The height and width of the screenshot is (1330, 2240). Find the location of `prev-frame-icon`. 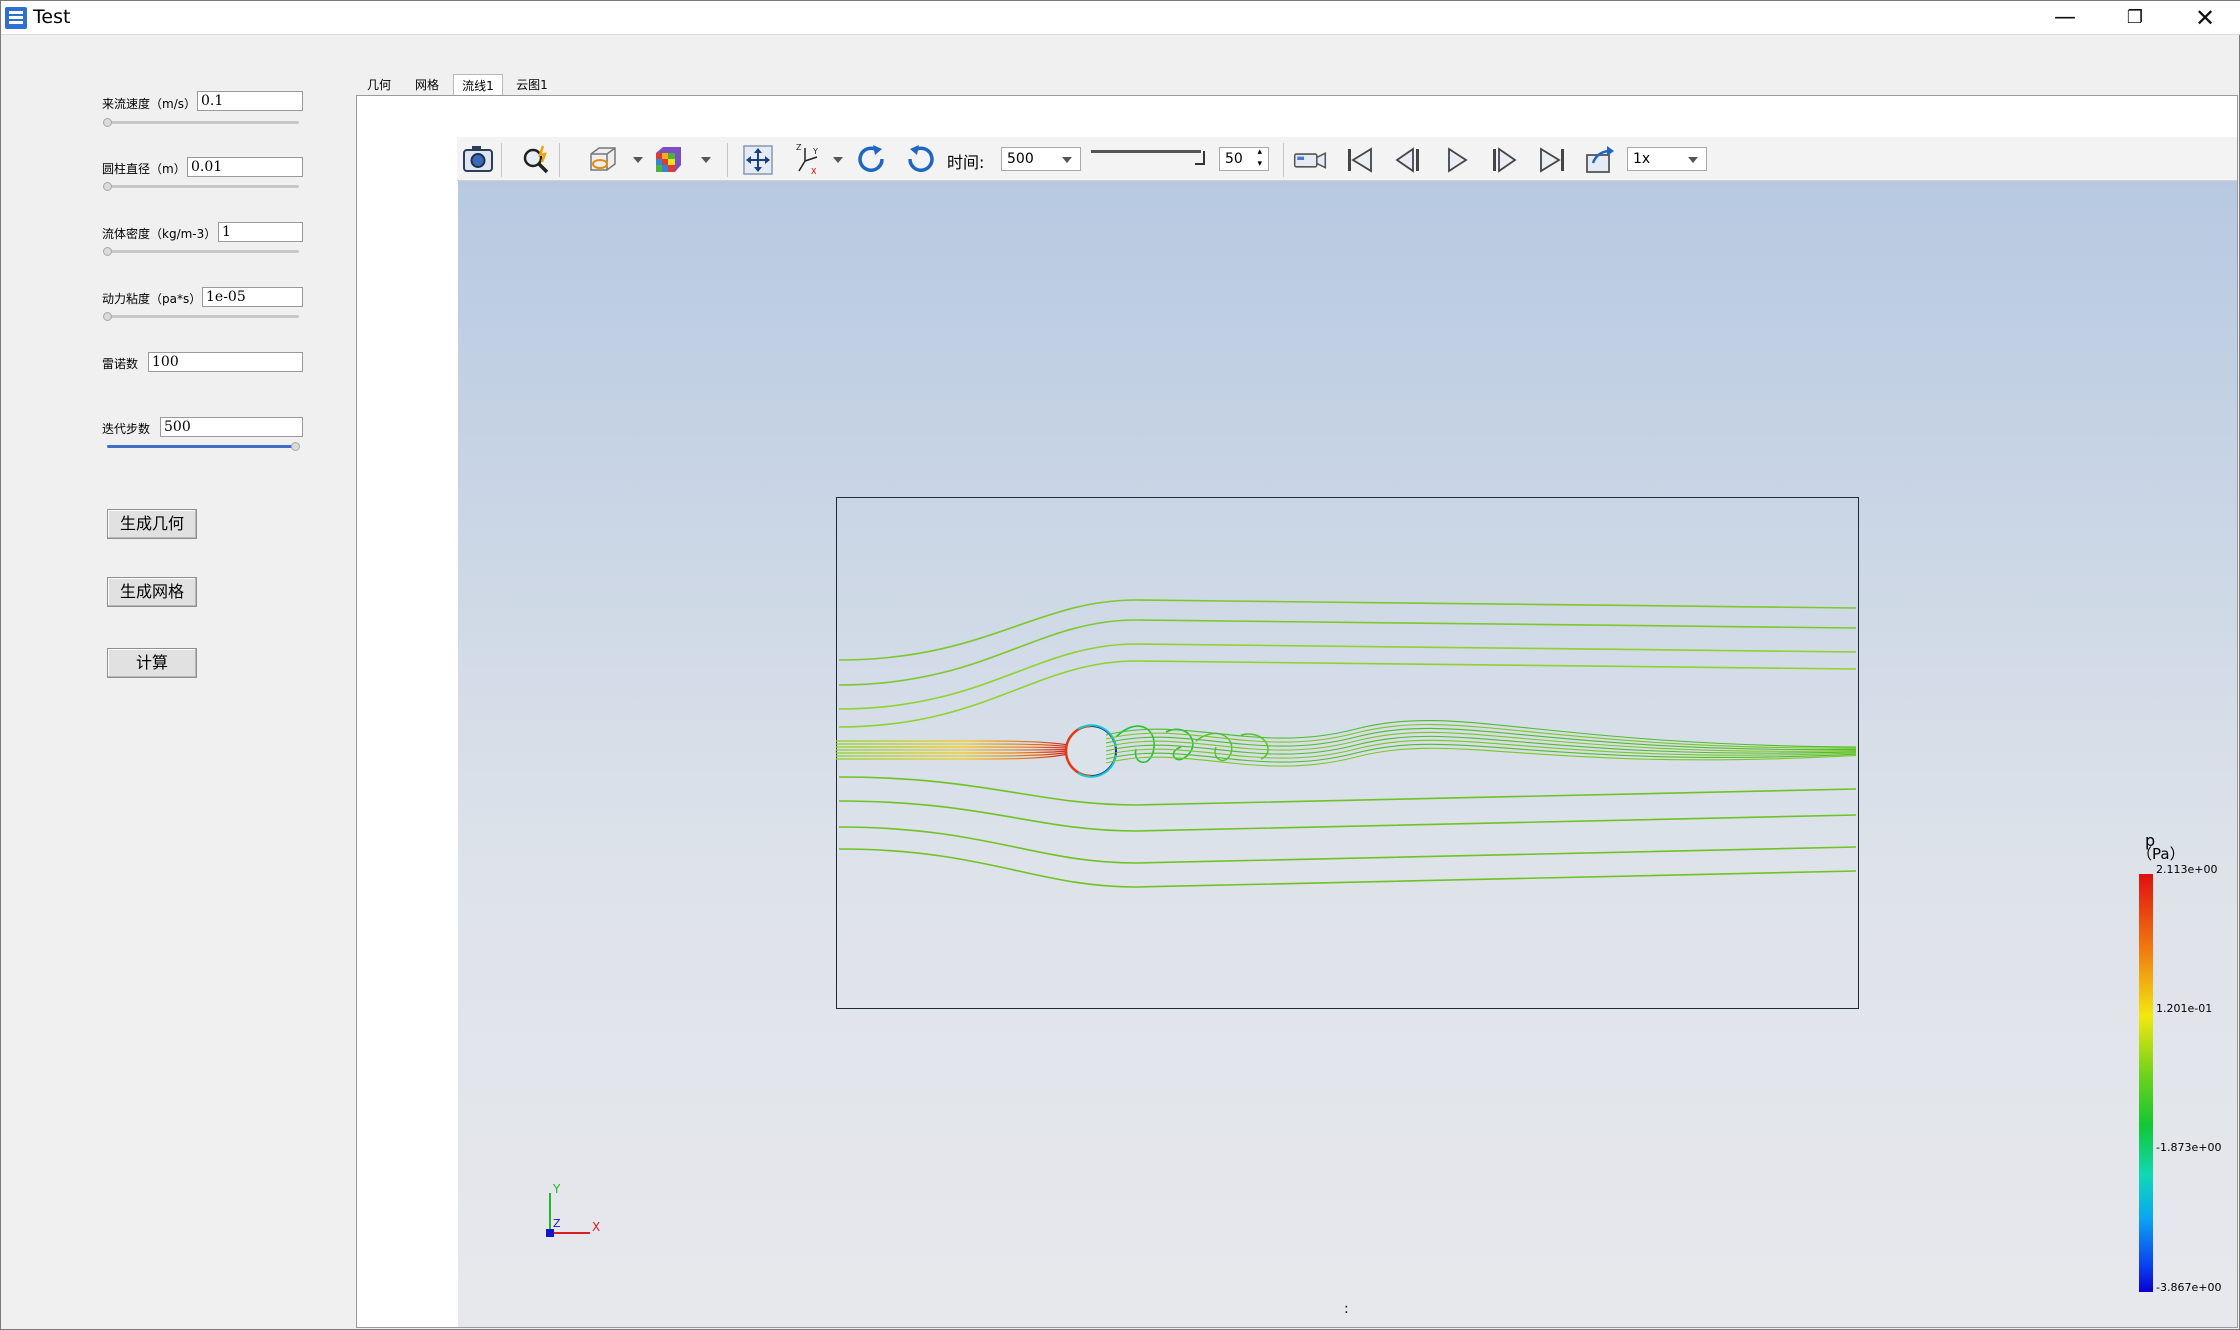

prev-frame-icon is located at coordinates (1408, 160).